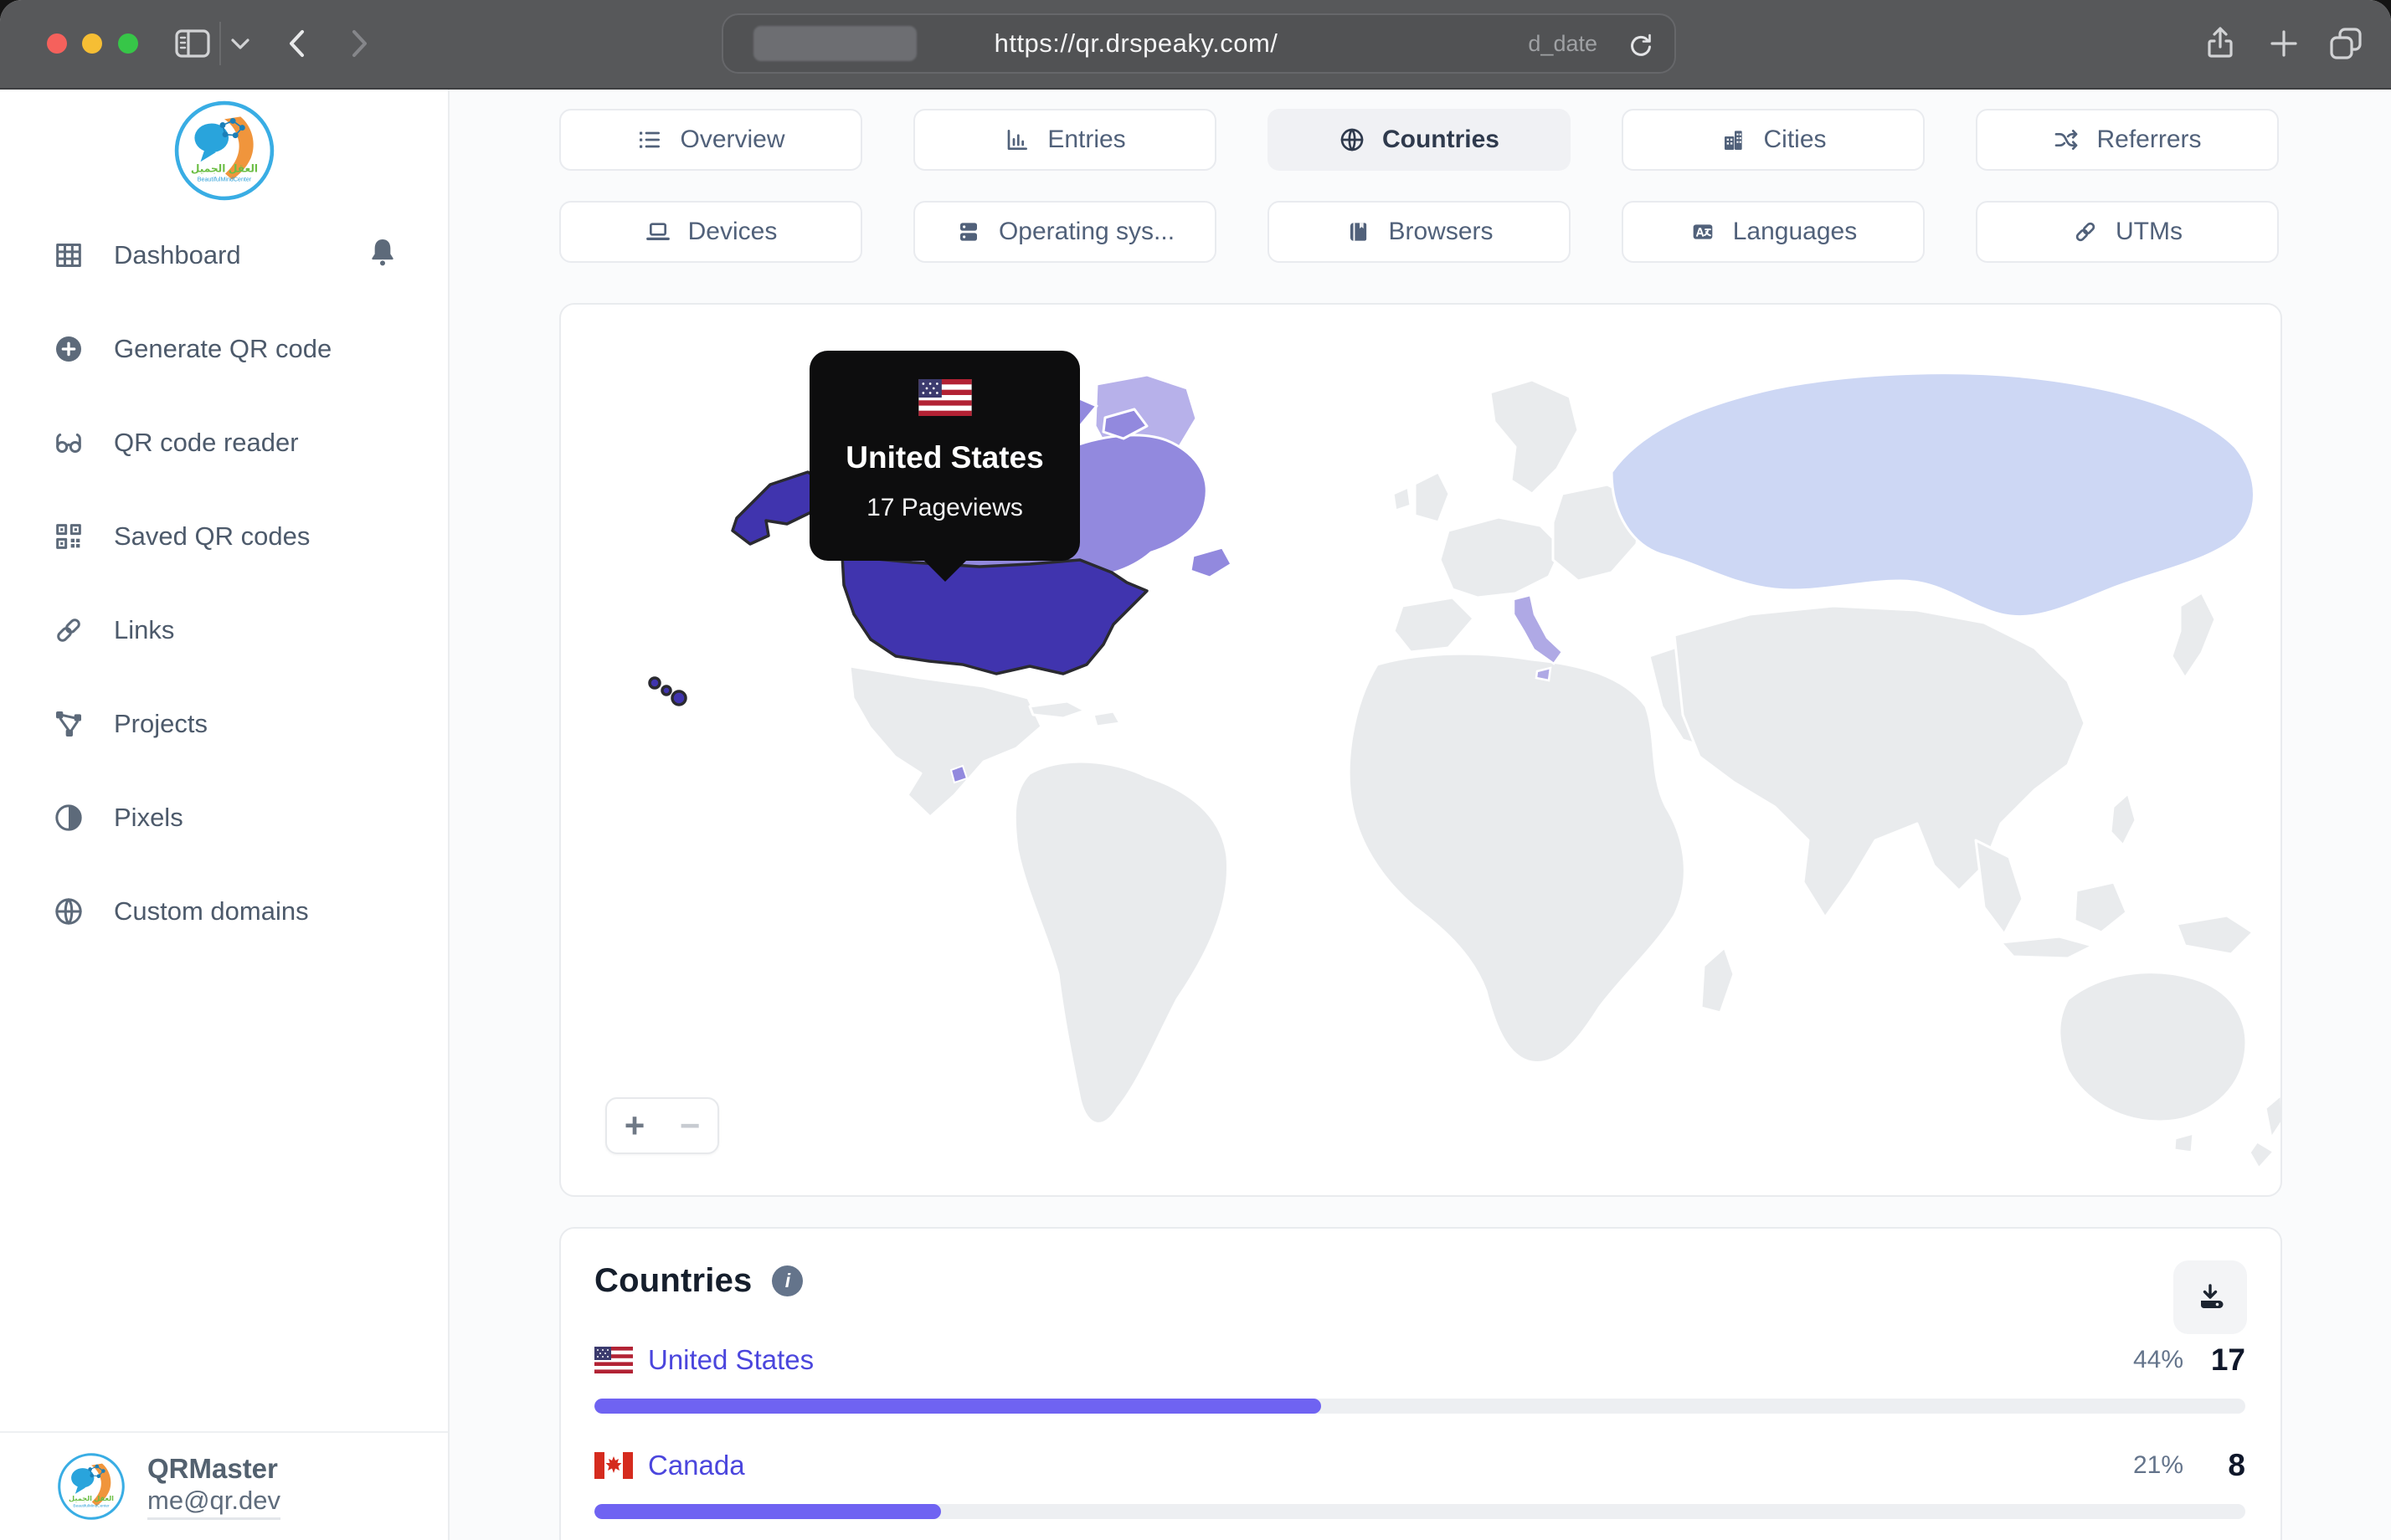 Image resolution: width=2391 pixels, height=1540 pixels. Describe the element at coordinates (224, 146) in the screenshot. I see `brand-logo` at that location.